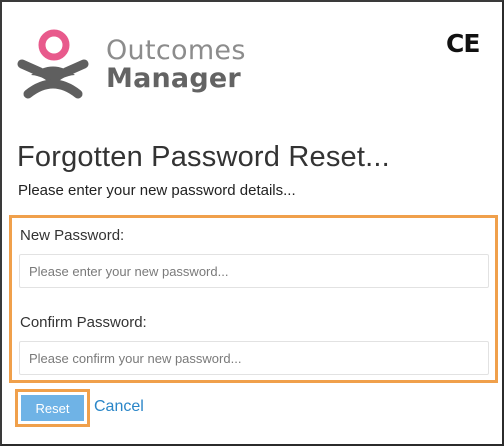  Describe the element at coordinates (173, 78) in the screenshot. I see `brand-name-manager: Manager` at that location.